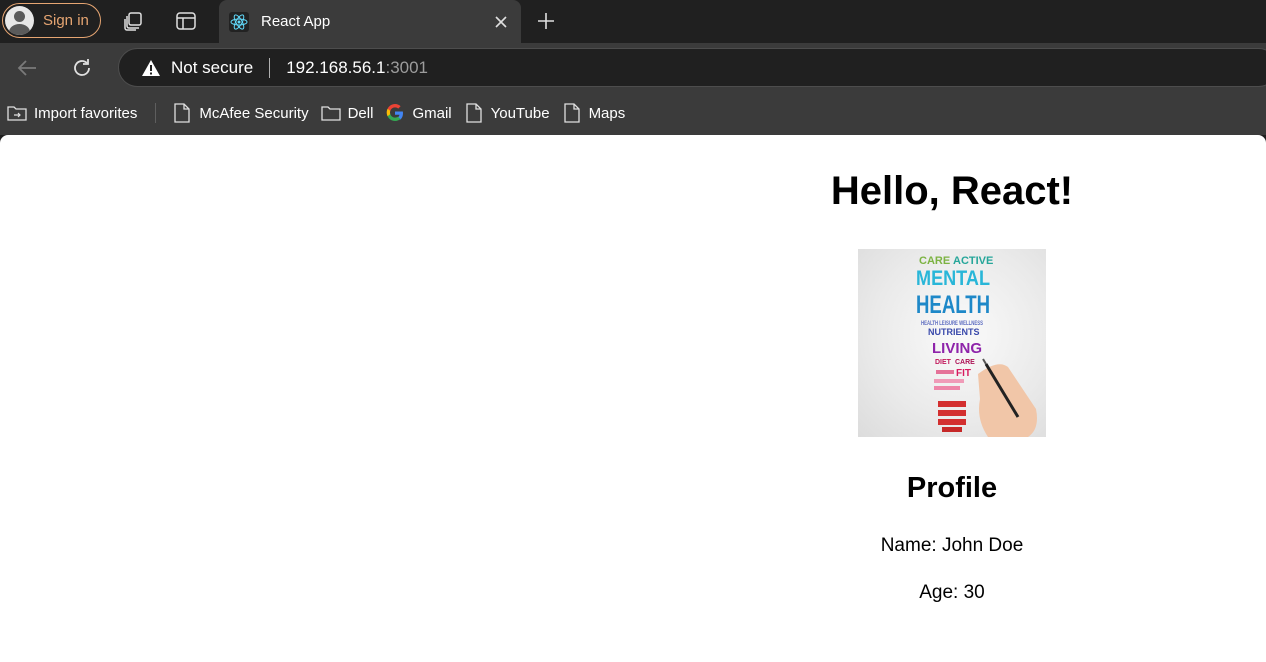  What do you see at coordinates (952, 545) in the screenshot?
I see `profile-name: Name: John Doe` at bounding box center [952, 545].